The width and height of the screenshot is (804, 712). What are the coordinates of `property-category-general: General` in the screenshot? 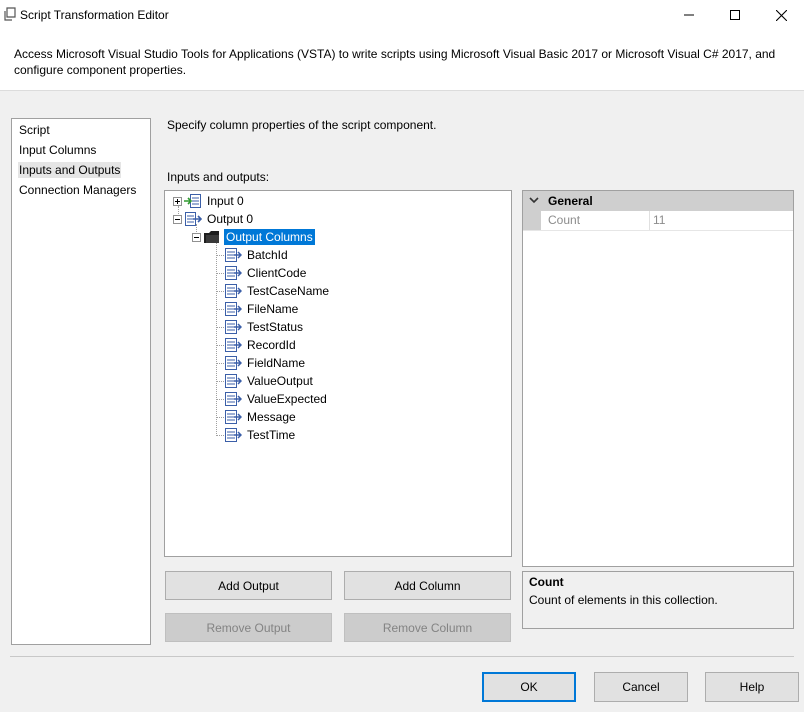 It's located at (658, 201).